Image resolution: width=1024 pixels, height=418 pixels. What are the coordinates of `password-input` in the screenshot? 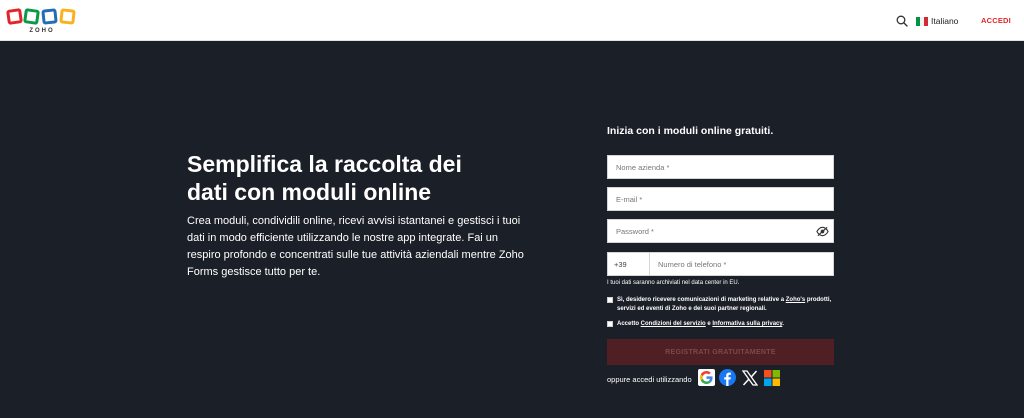 It's located at (720, 231).